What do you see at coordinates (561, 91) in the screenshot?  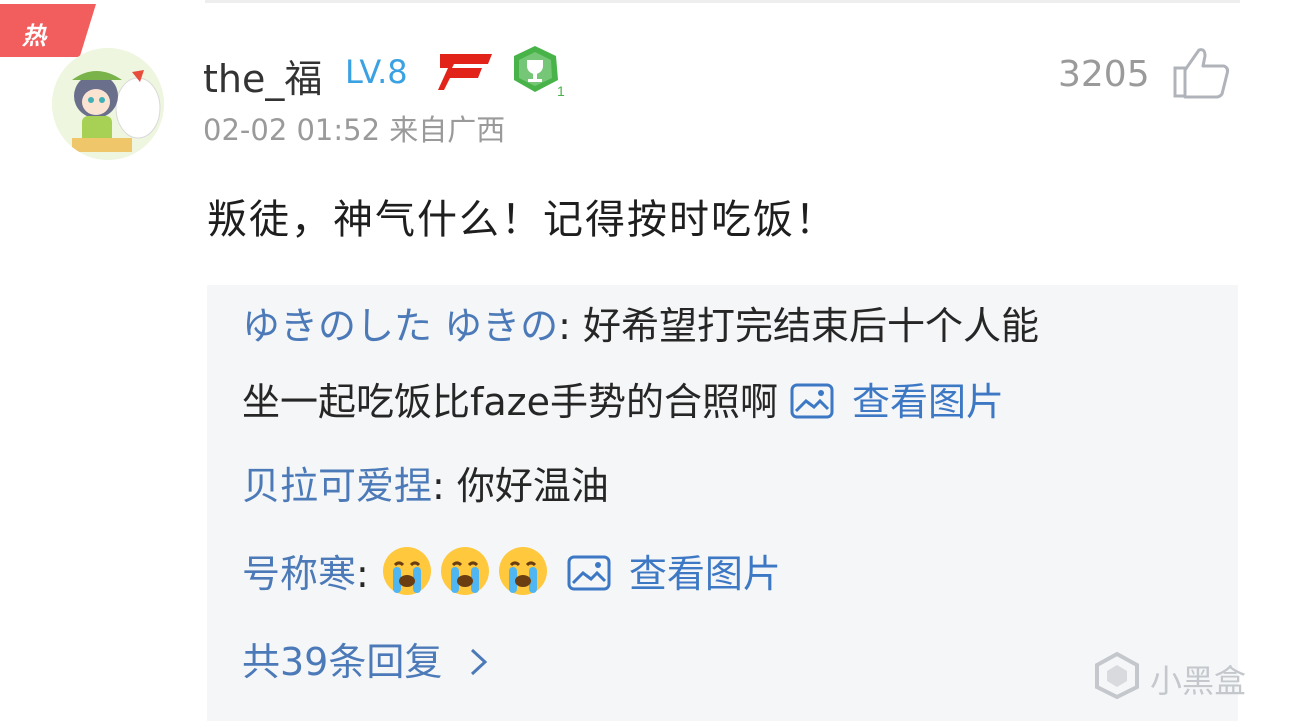 I see `svg-text: 1` at bounding box center [561, 91].